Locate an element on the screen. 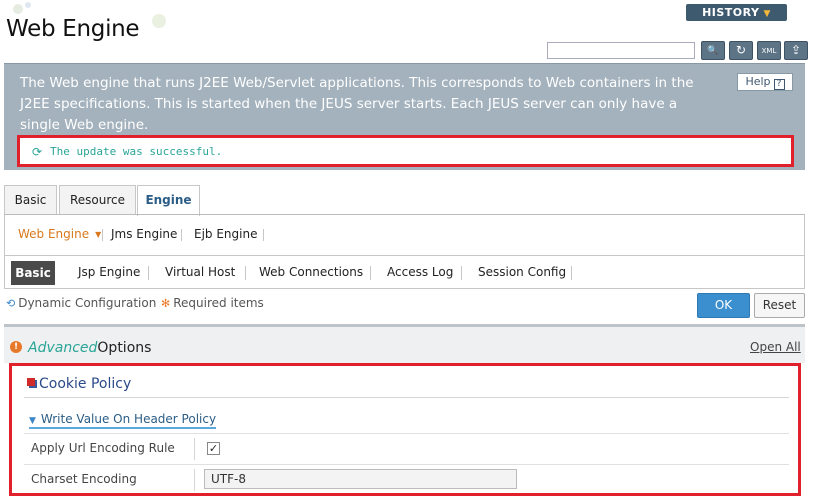 The width and height of the screenshot is (813, 500). advanced-options-header: ! AdvancedOptions Open All is located at coordinates (404, 345).